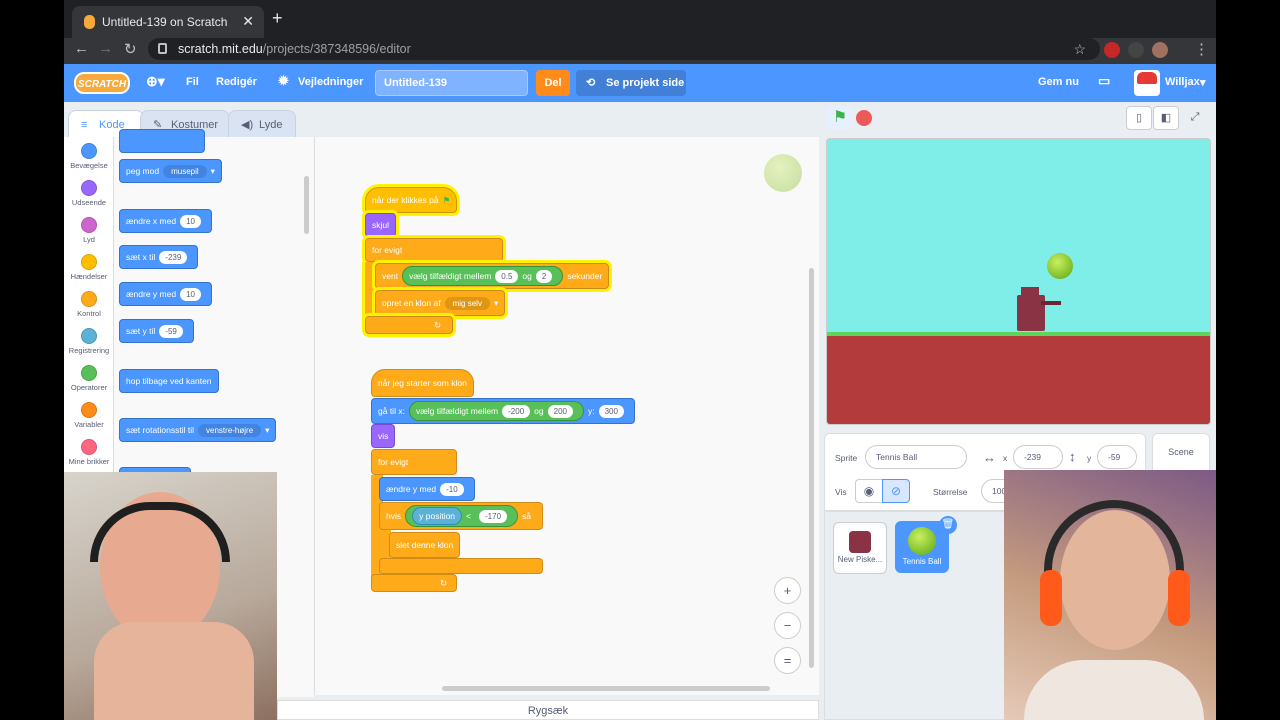  I want to click on small-stage-button: ▯, so click(1139, 118).